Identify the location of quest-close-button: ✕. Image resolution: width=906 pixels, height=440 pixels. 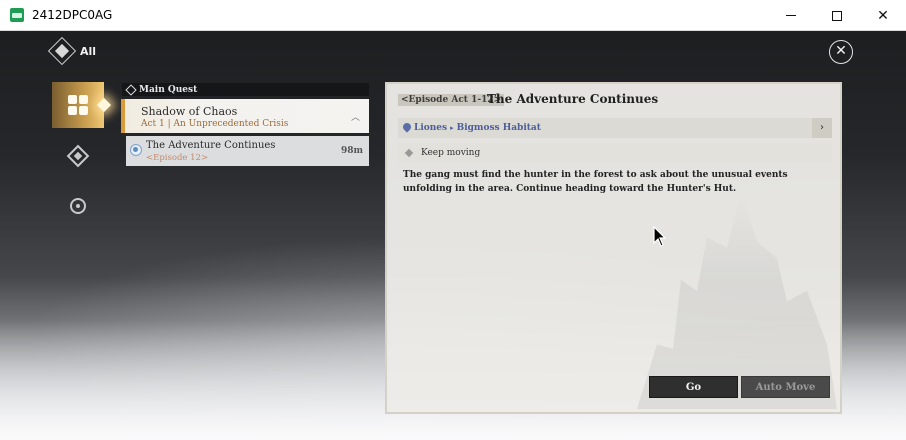
(841, 52).